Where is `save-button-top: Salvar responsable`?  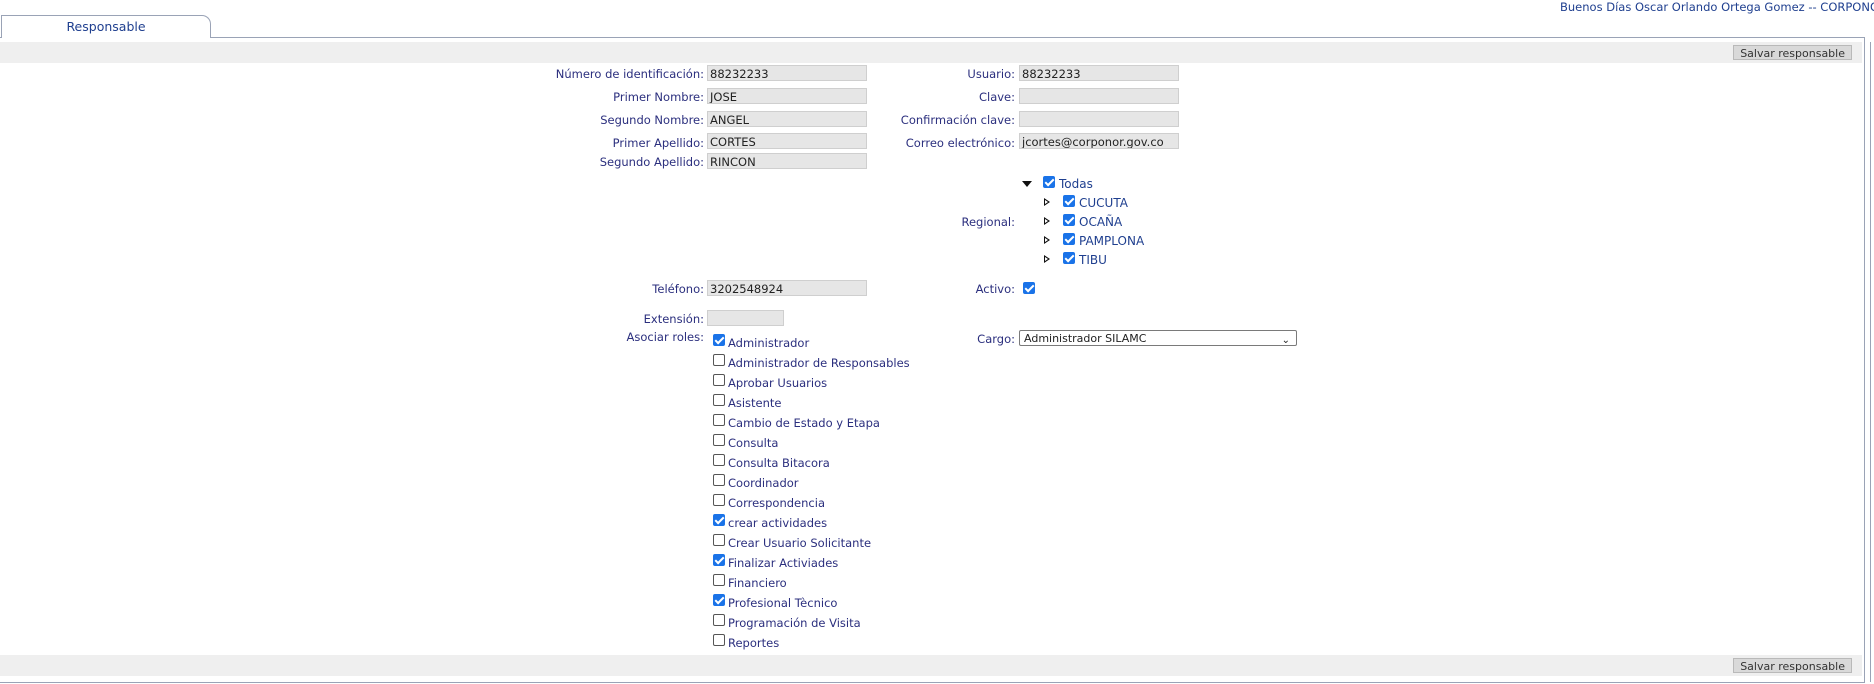
save-button-top: Salvar responsable is located at coordinates (1792, 52).